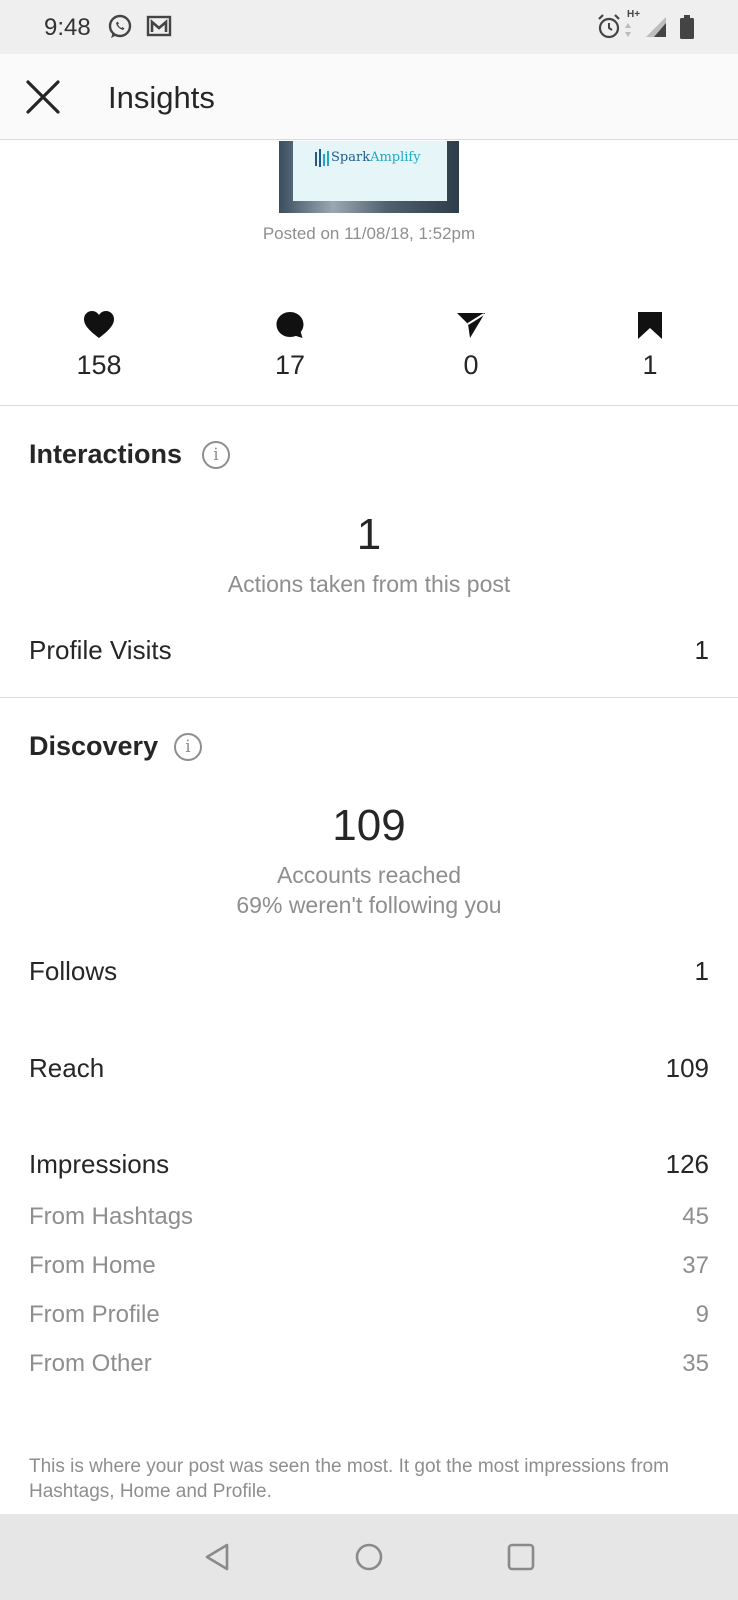 This screenshot has height=1600, width=738. What do you see at coordinates (290, 345) in the screenshot?
I see `stat-comments: 17` at bounding box center [290, 345].